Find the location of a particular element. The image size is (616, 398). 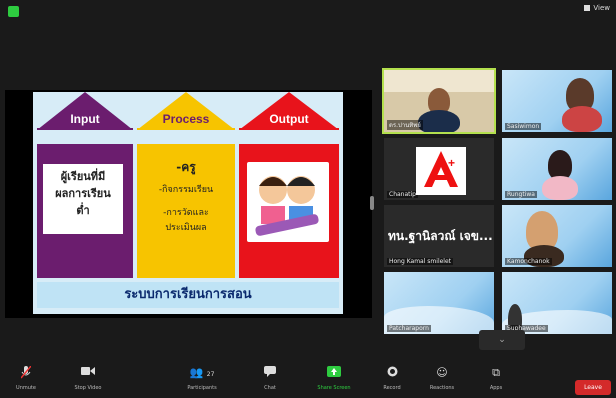

slide-footer: ระบบการเรียนการสอน is located at coordinates (188, 295).